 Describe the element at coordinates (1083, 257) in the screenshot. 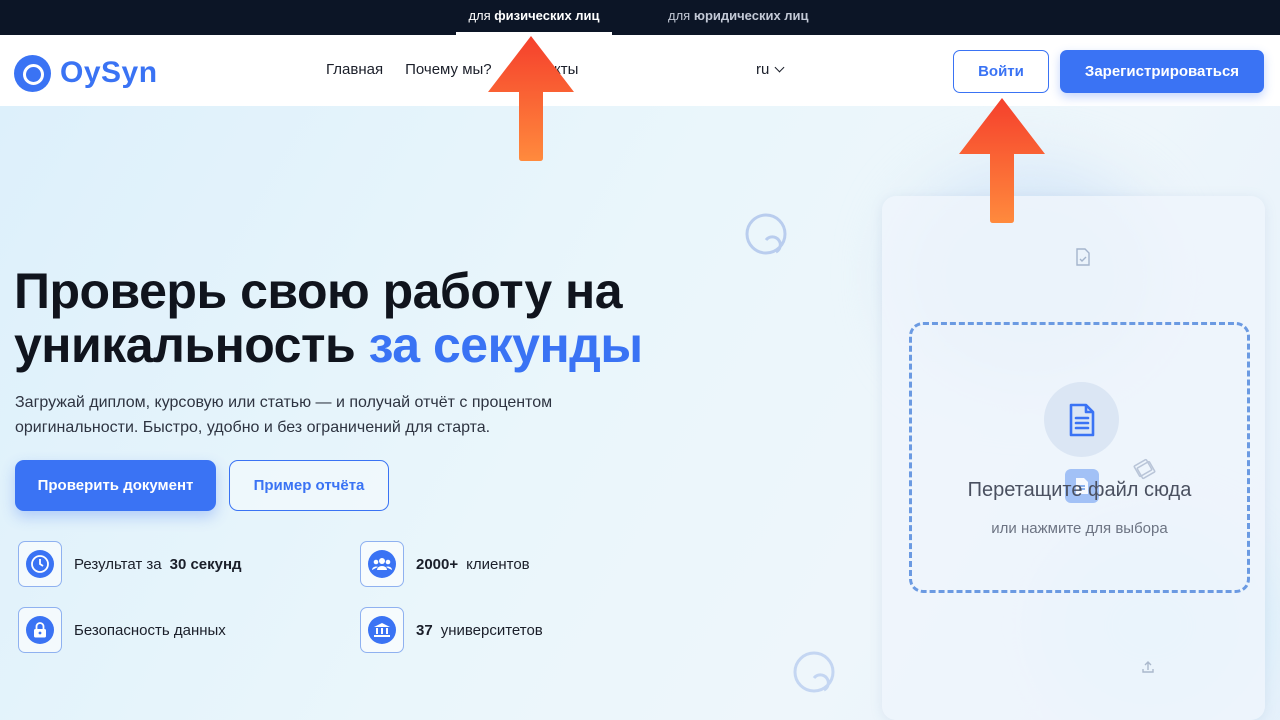

I see `document-check-icon` at that location.